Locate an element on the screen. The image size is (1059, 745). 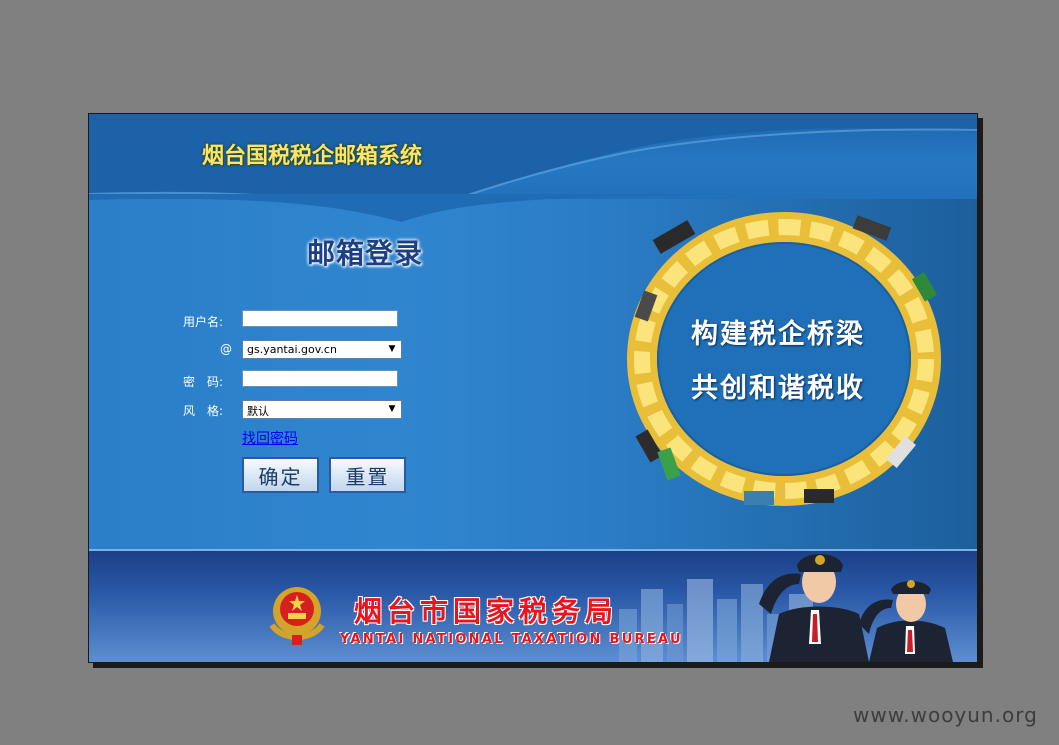
slogan-line-2: 共创和谐税收 is located at coordinates (778, 388).